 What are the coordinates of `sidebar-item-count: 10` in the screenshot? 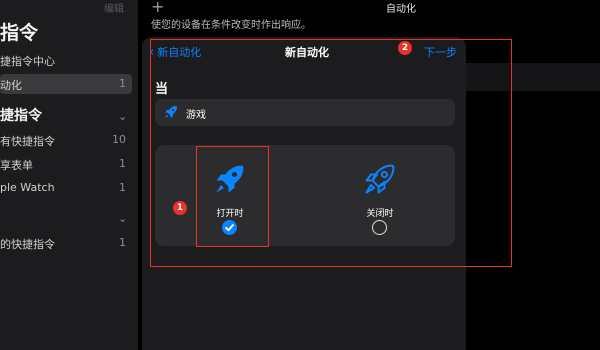 It's located at (119, 139).